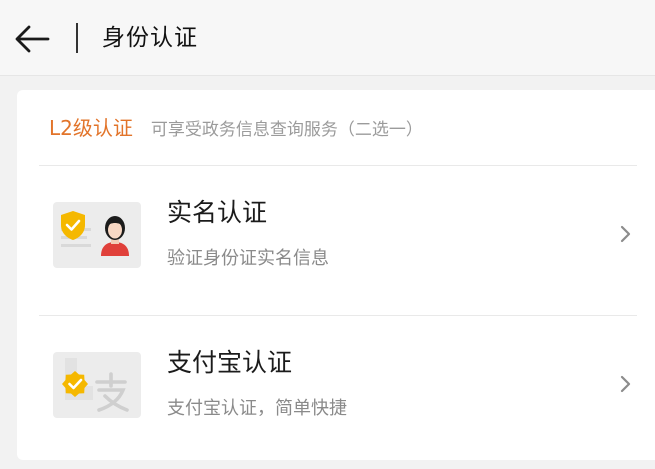 The height and width of the screenshot is (469, 655). I want to click on item-title: 支付宝认证, so click(230, 362).